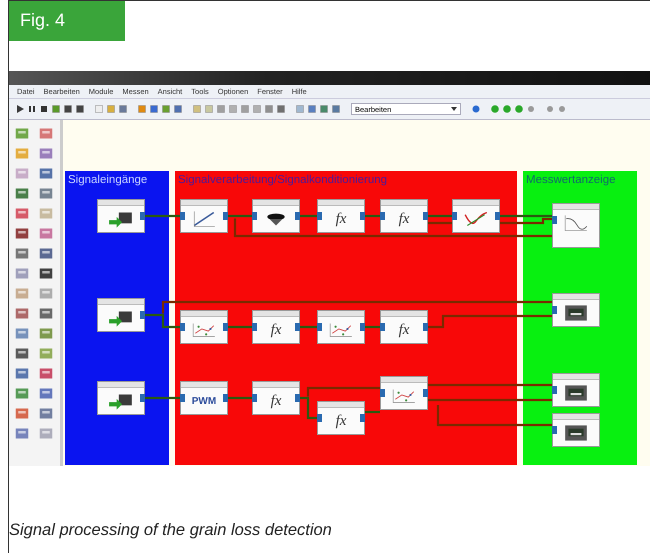 The height and width of the screenshot is (553, 650). I want to click on stop-icon, so click(44, 109).